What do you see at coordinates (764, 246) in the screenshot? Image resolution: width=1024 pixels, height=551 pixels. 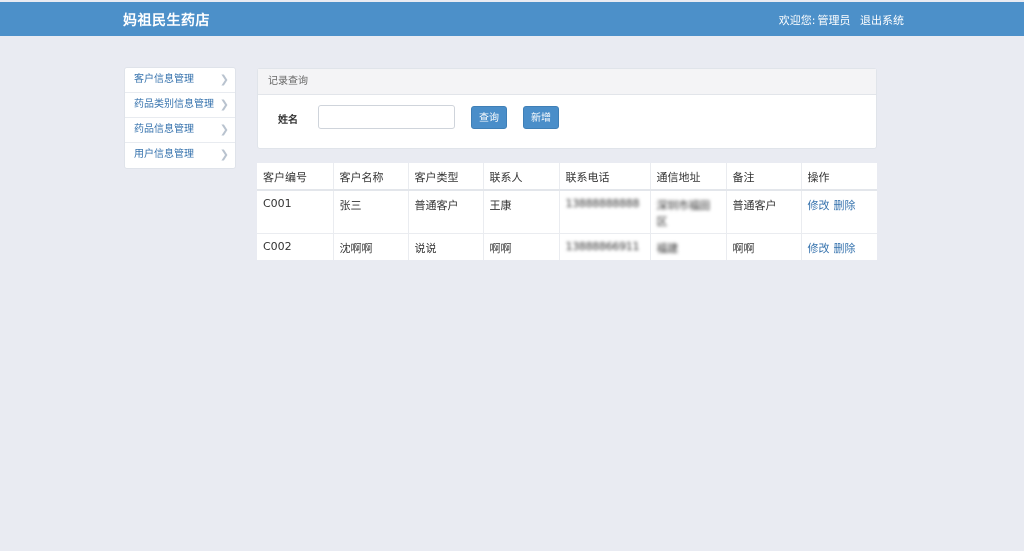 I see `cell-note: 啊啊` at bounding box center [764, 246].